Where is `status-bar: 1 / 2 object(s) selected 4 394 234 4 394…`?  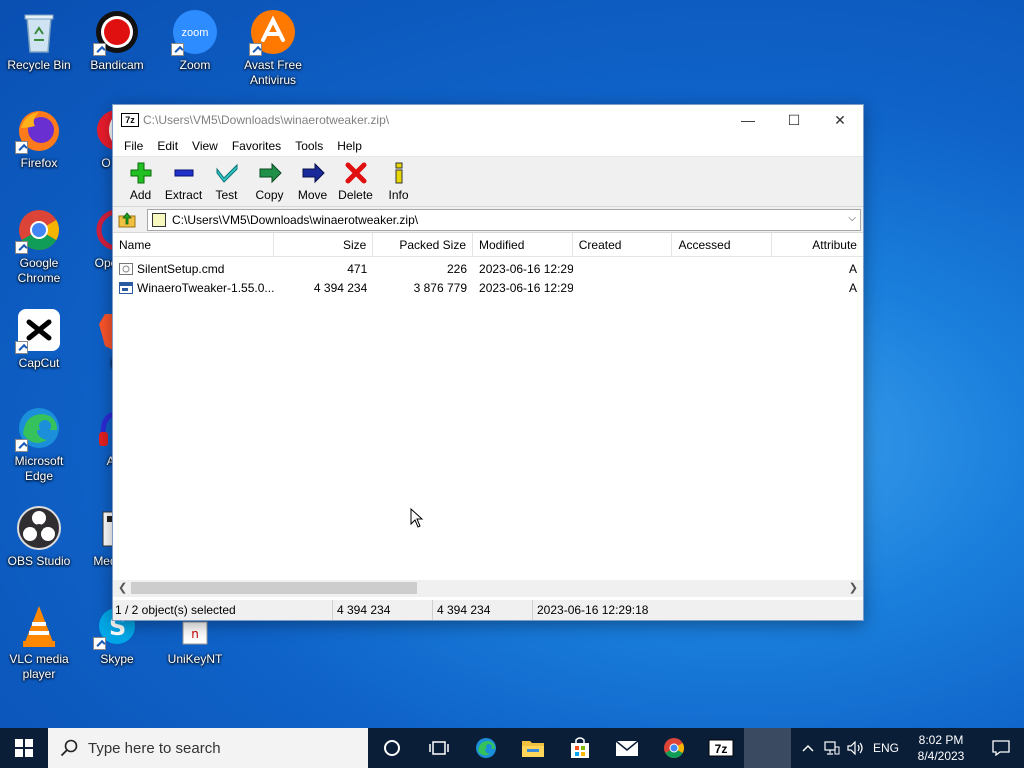 status-bar: 1 / 2 object(s) selected 4 394 234 4 394… is located at coordinates (488, 610).